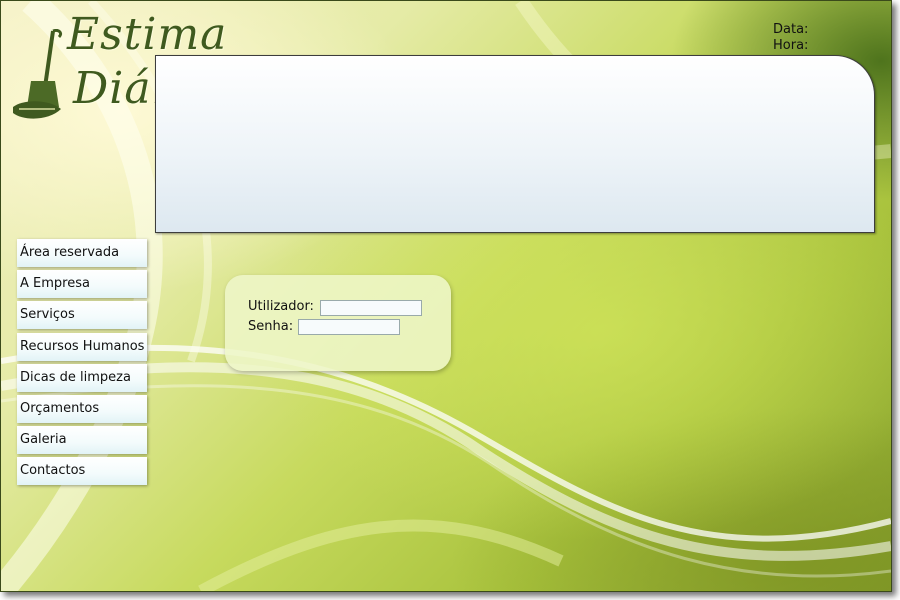 The height and width of the screenshot is (600, 900). Describe the element at coordinates (82, 315) in the screenshot. I see `nav-item-servicos: Serviços` at that location.